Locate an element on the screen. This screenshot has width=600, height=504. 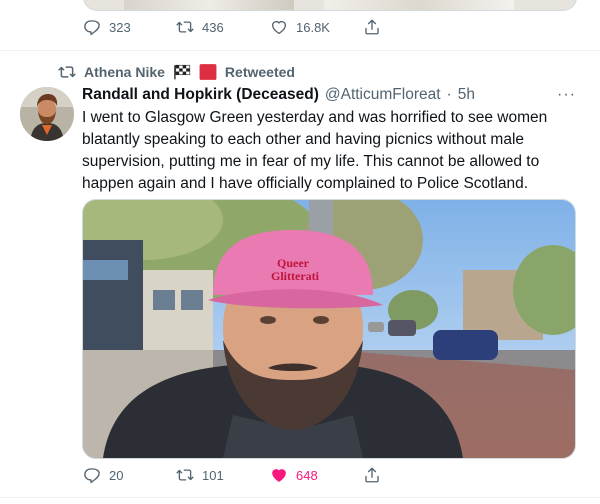
avatar-image is located at coordinates (47, 114).